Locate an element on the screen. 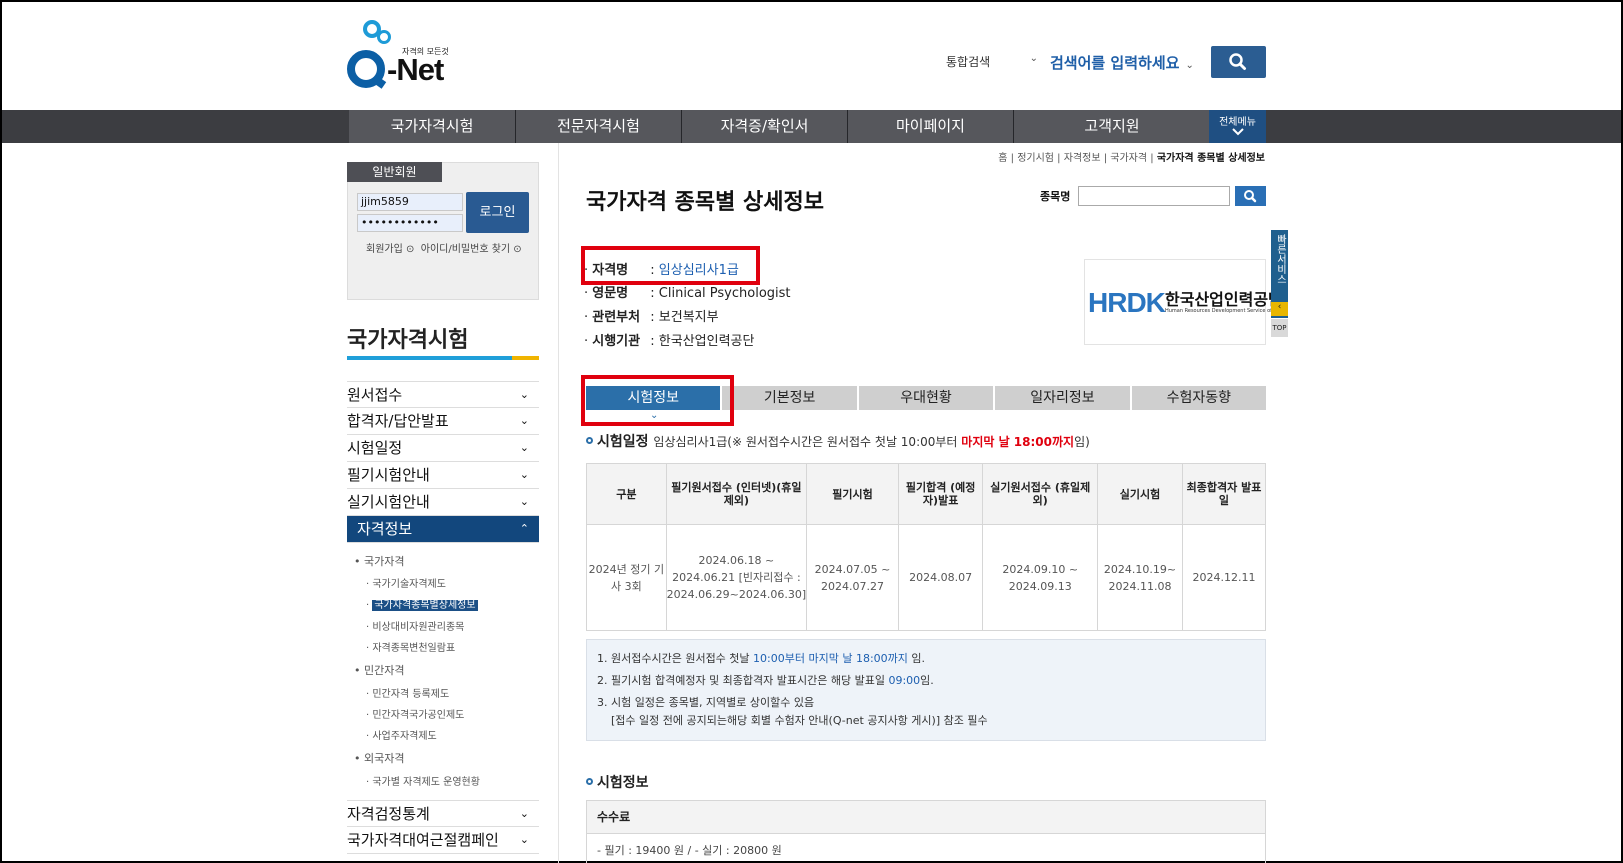 The image size is (1623, 863). note-red-text: 마지막 날 18:00까지 is located at coordinates (1018, 442).